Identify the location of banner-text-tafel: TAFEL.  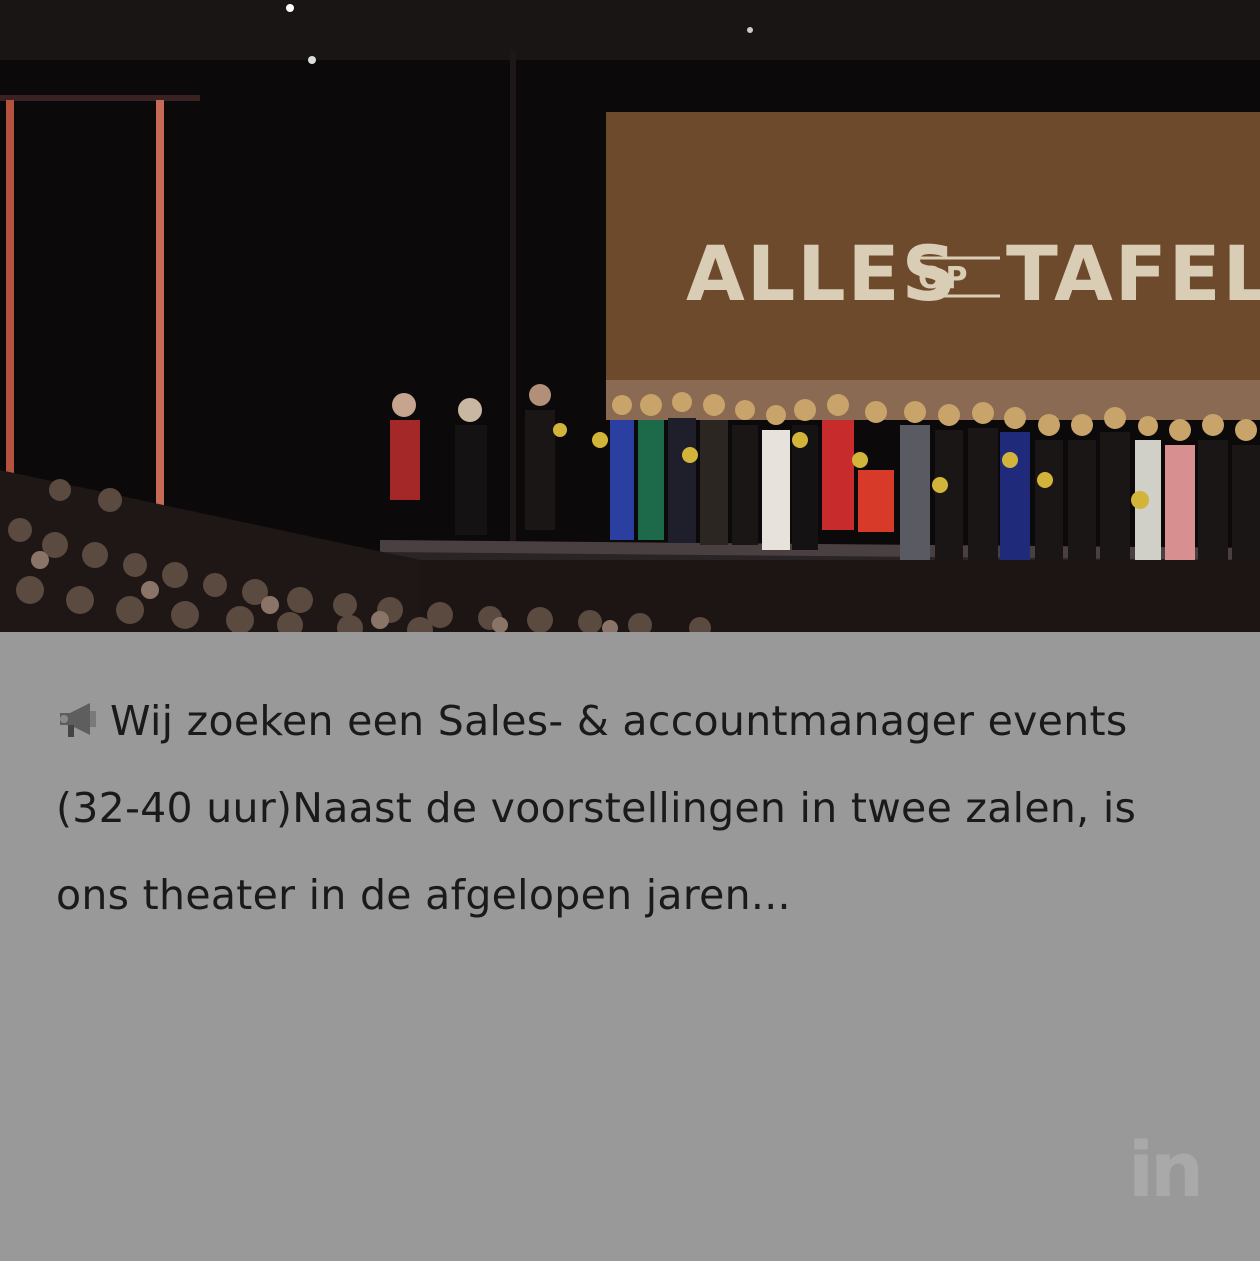
(1133, 273).